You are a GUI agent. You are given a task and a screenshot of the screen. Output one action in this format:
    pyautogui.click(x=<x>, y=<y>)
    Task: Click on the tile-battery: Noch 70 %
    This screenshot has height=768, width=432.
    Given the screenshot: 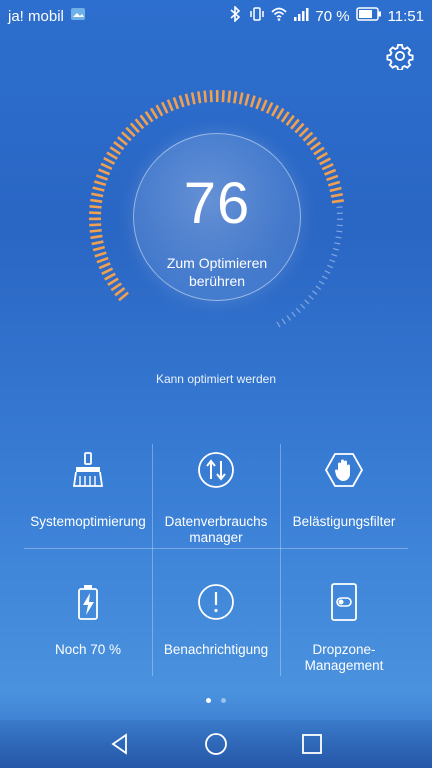 What is the action you would take?
    pyautogui.click(x=88, y=620)
    